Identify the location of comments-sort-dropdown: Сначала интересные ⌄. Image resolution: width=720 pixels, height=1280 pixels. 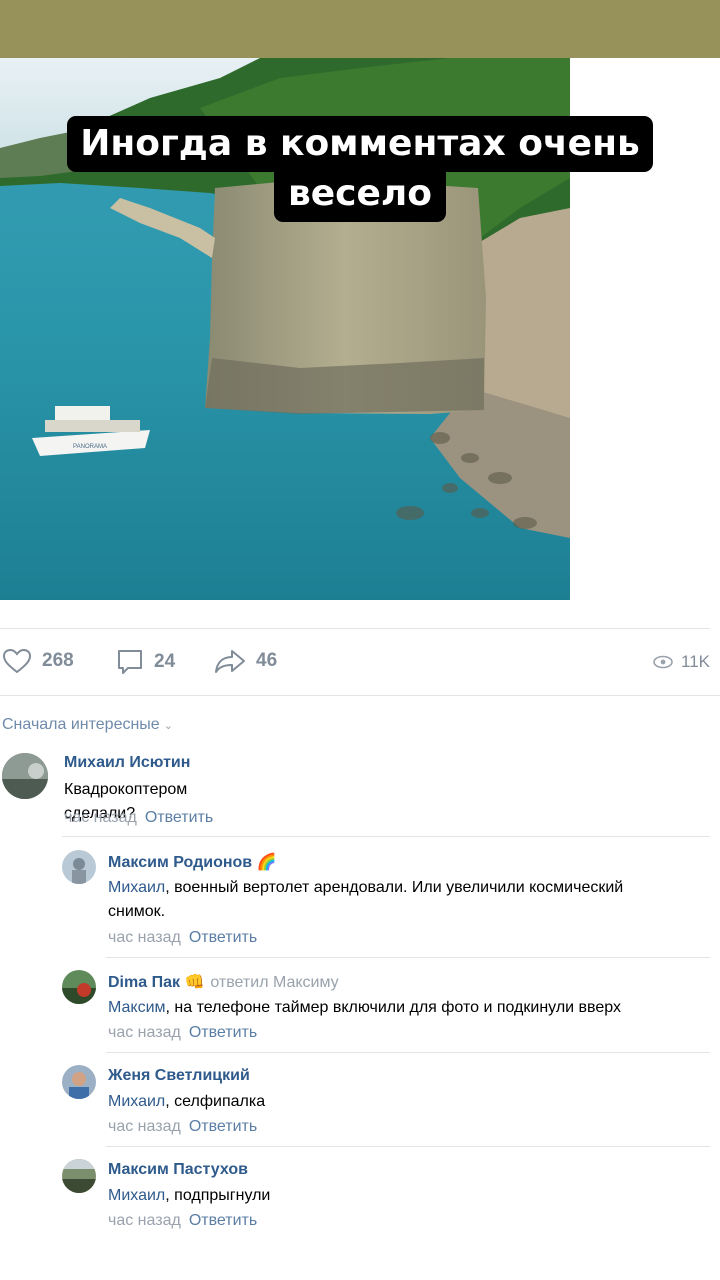
(87, 725).